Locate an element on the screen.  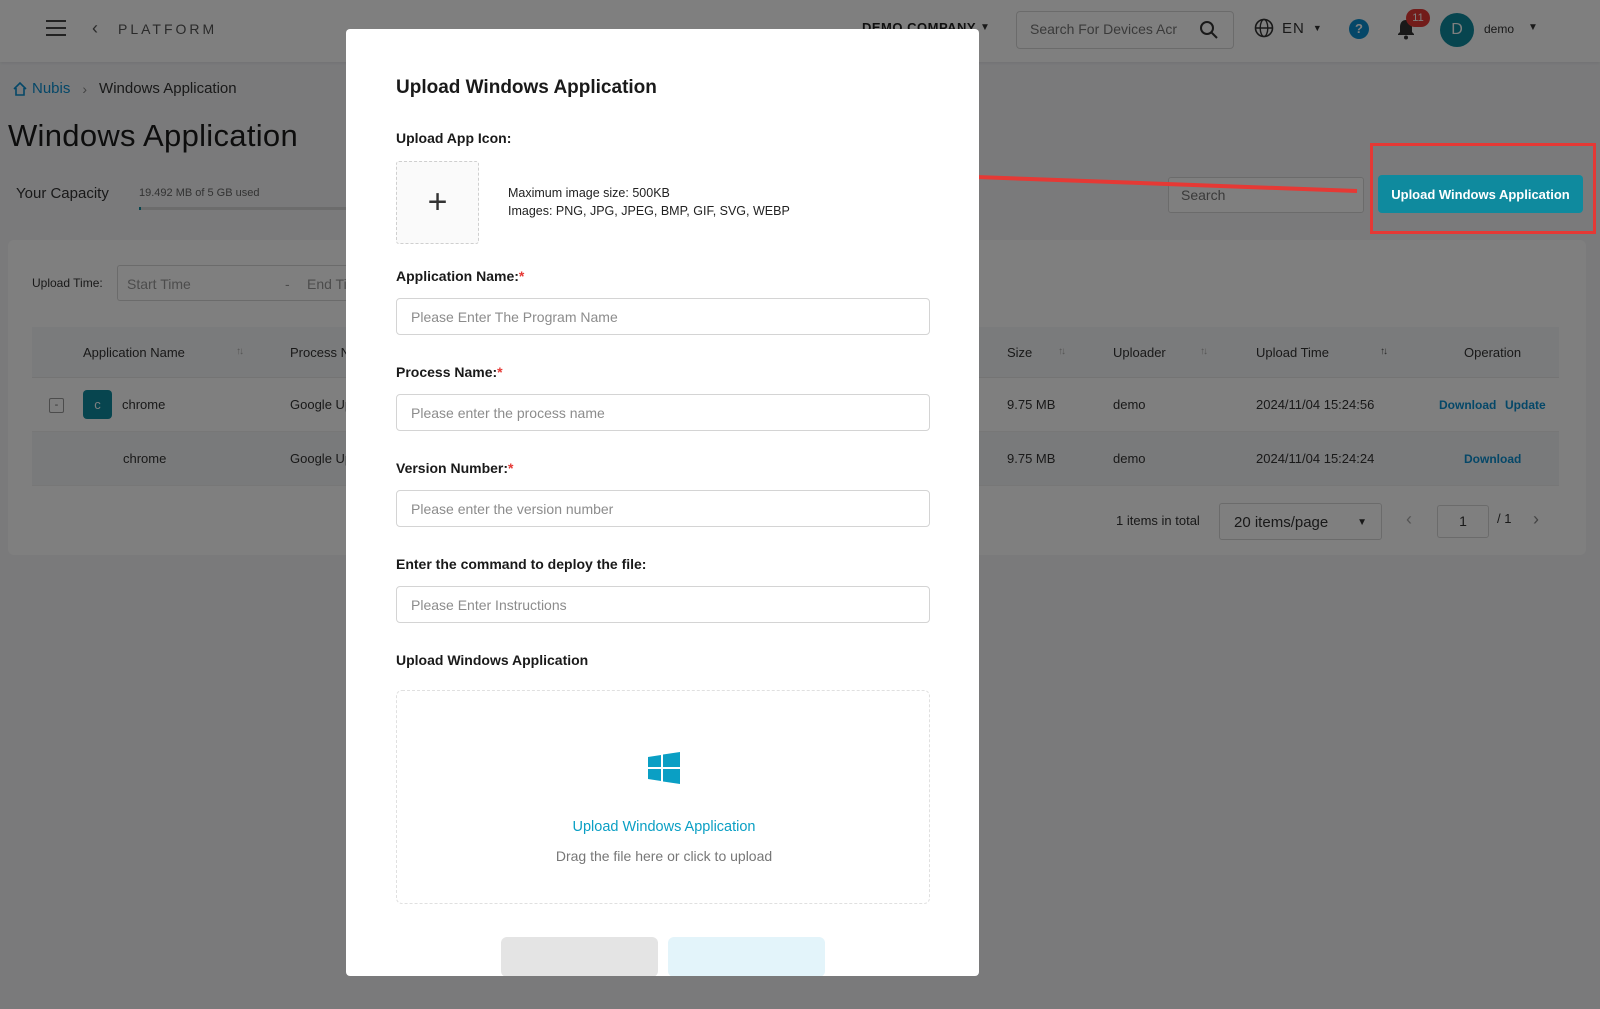
windows-logo-icon is located at coordinates (664, 768).